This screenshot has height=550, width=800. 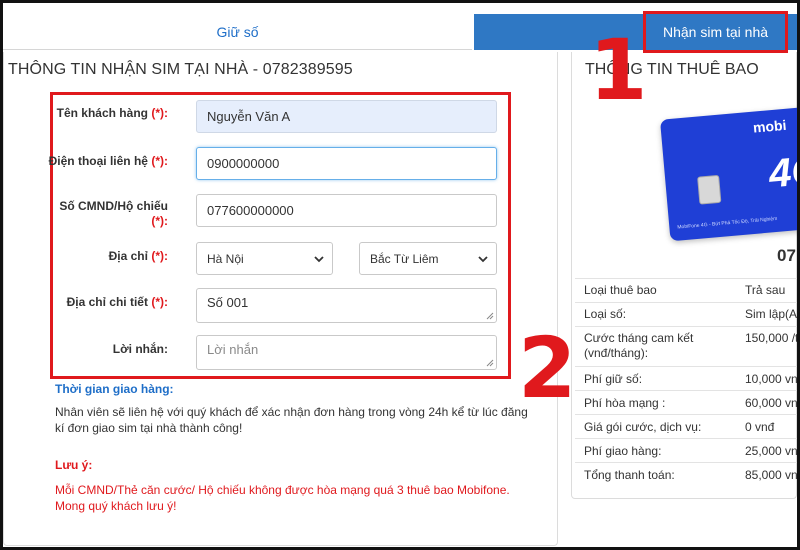 I want to click on customer-name-field: Nguyễn Văn A, so click(x=346, y=116).